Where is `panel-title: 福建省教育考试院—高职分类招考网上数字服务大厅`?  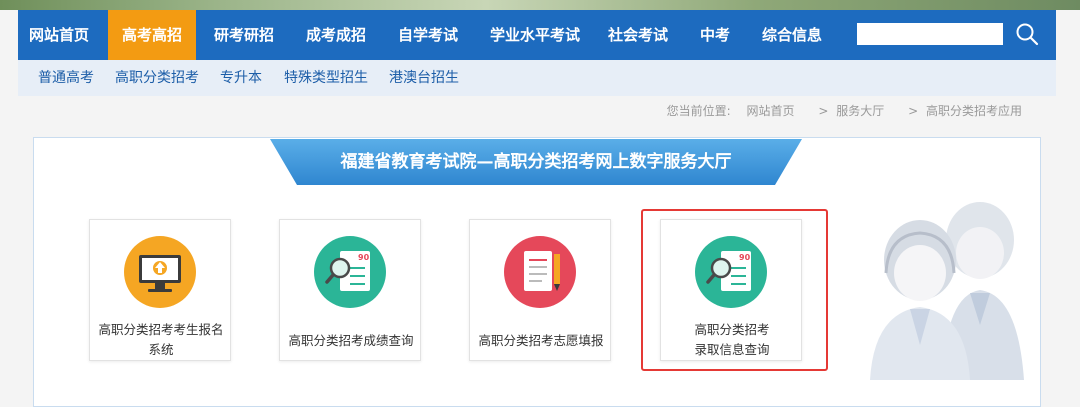 panel-title: 福建省教育考试院—高职分类招考网上数字服务大厅 is located at coordinates (536, 162).